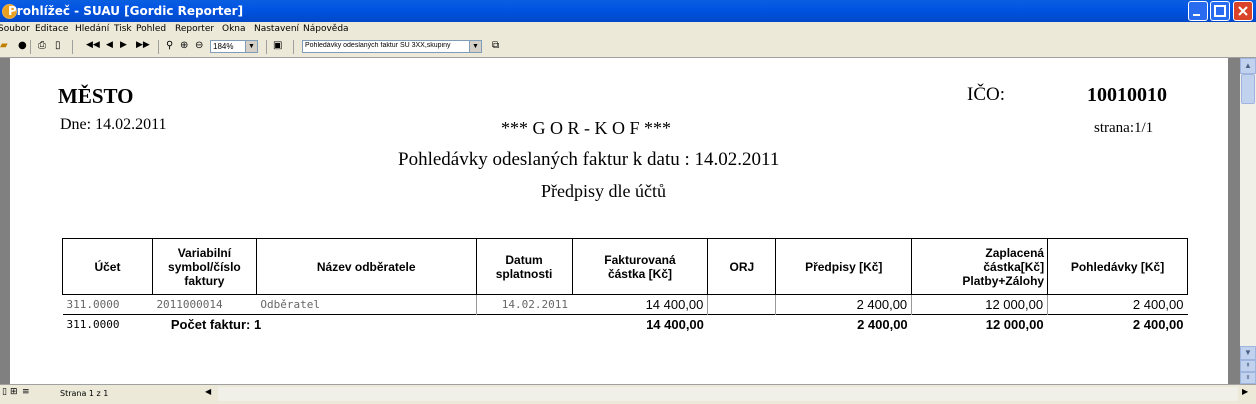 This screenshot has width=1256, height=404. I want to click on scroll-right-icon: ▶, so click(1245, 391).